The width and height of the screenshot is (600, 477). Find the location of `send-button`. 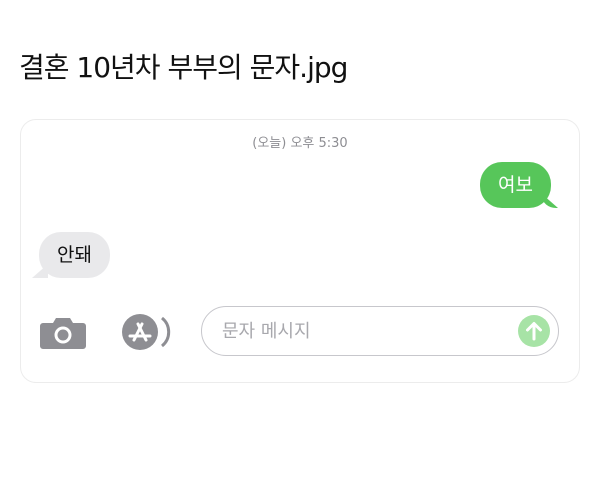

send-button is located at coordinates (534, 331).